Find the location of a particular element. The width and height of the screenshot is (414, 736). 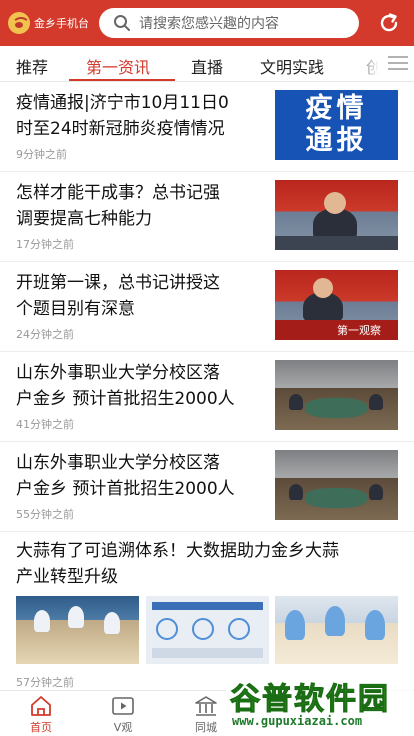

nav-home: 首页 is located at coordinates (41, 713).